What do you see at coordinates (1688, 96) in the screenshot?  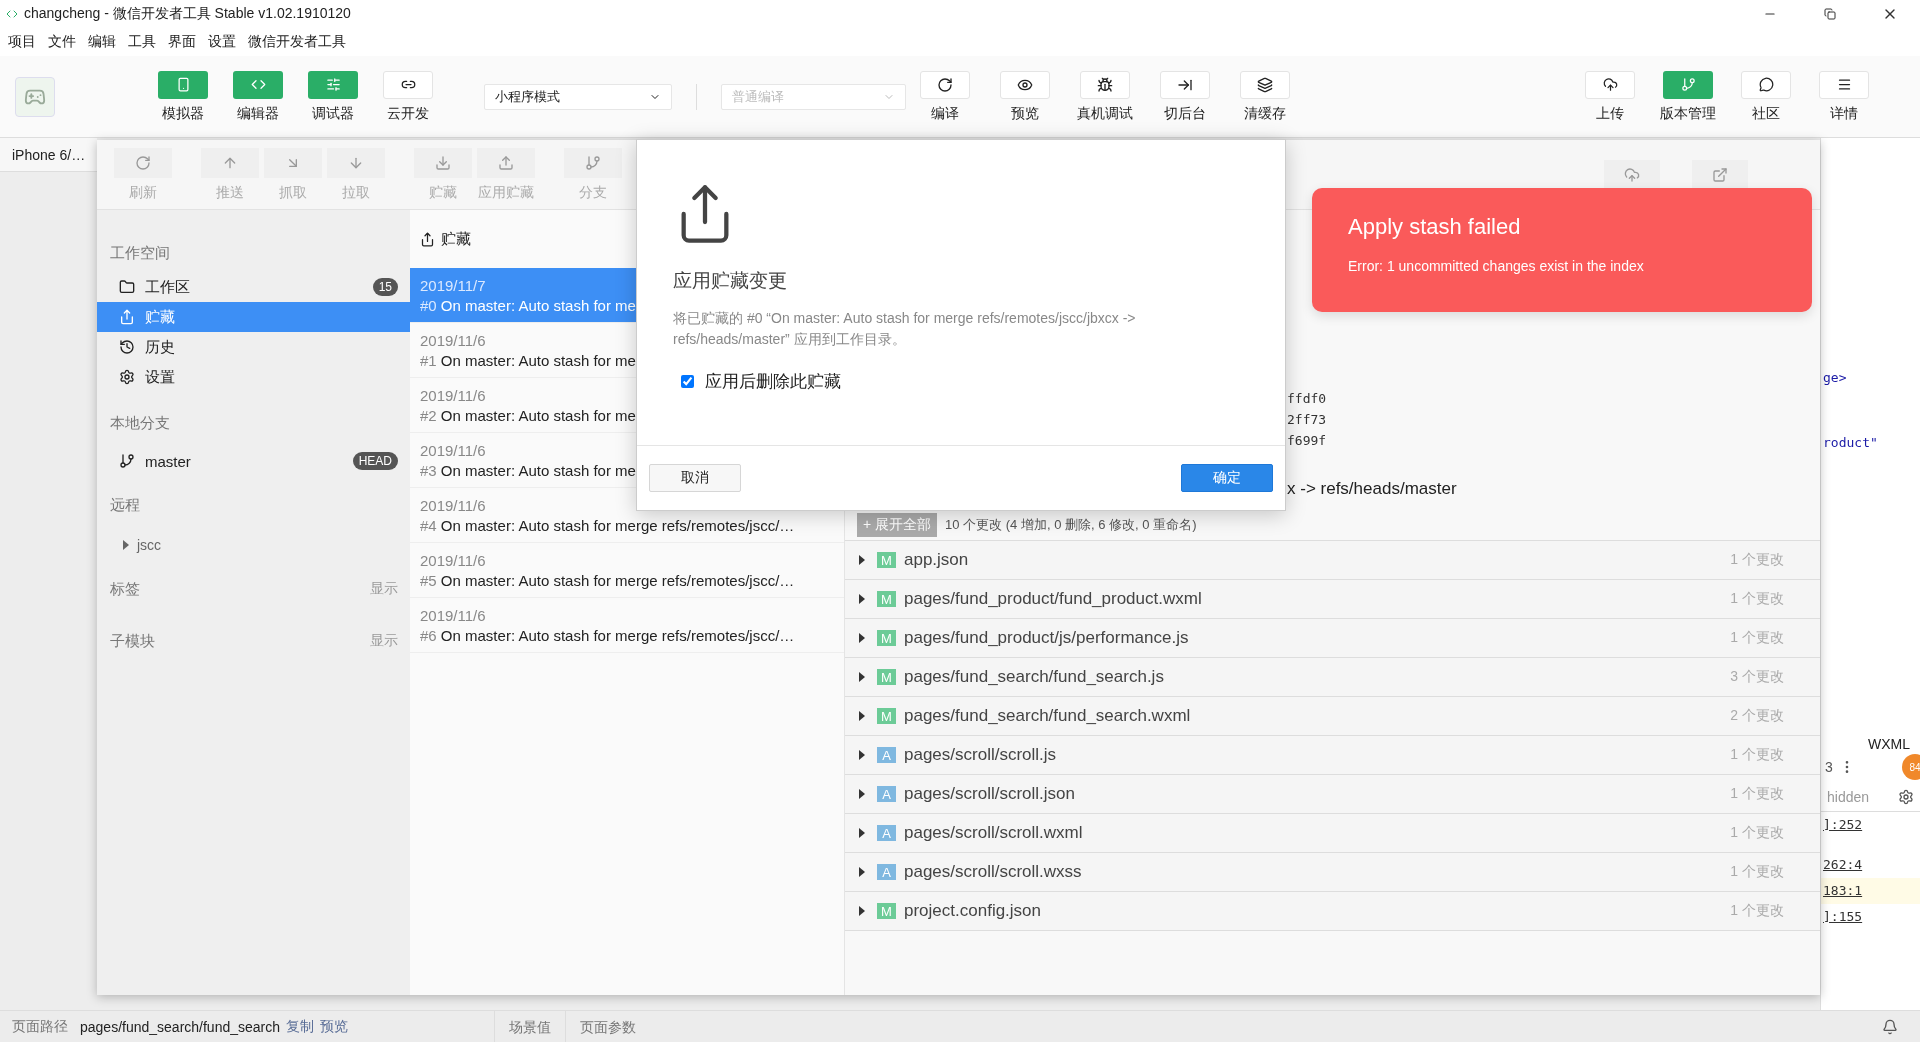 I see `toolbar-button: 版本管理` at bounding box center [1688, 96].